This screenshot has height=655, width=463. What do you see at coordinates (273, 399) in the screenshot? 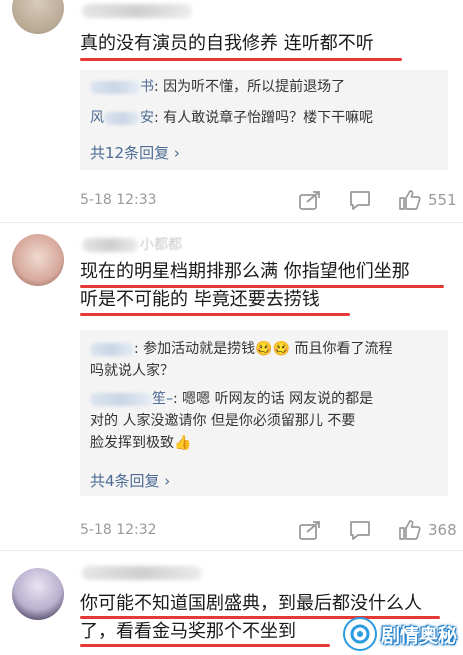
I see `reply-text: : 嗯嗯 听网友的话 网友说的都是` at bounding box center [273, 399].